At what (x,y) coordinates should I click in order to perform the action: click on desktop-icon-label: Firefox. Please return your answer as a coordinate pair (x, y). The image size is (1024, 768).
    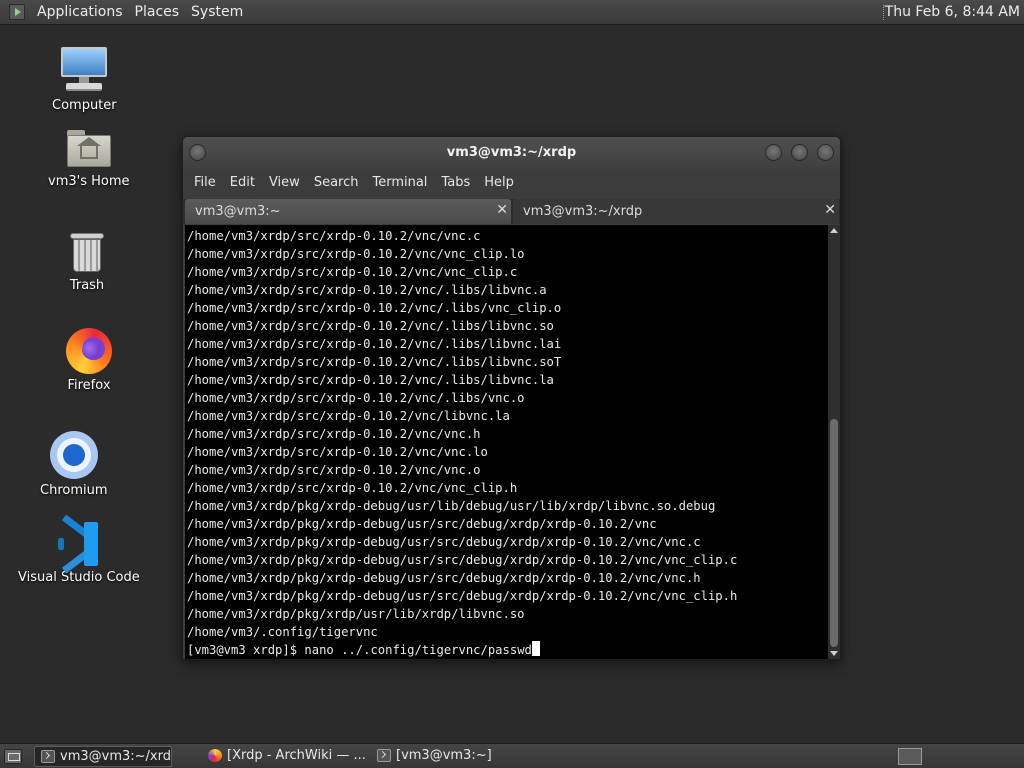
    Looking at the image, I should click on (89, 385).